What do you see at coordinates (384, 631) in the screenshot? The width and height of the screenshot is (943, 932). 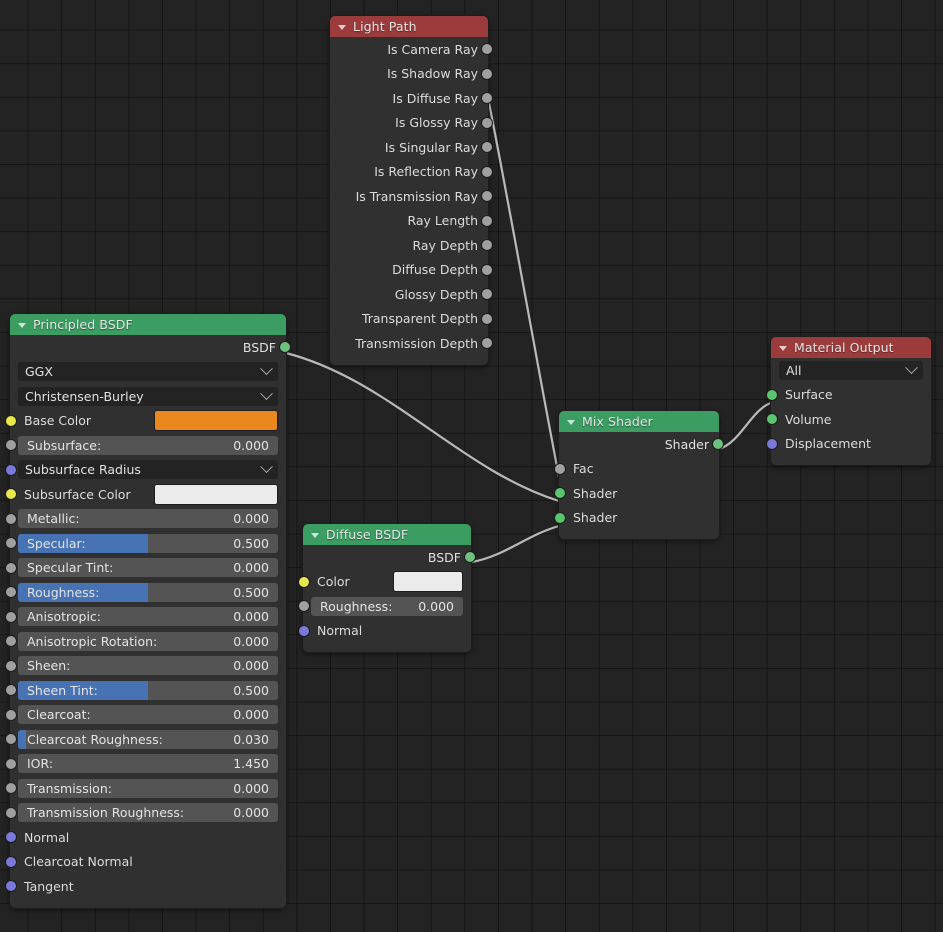 I see `input-row-normal: Normal` at bounding box center [384, 631].